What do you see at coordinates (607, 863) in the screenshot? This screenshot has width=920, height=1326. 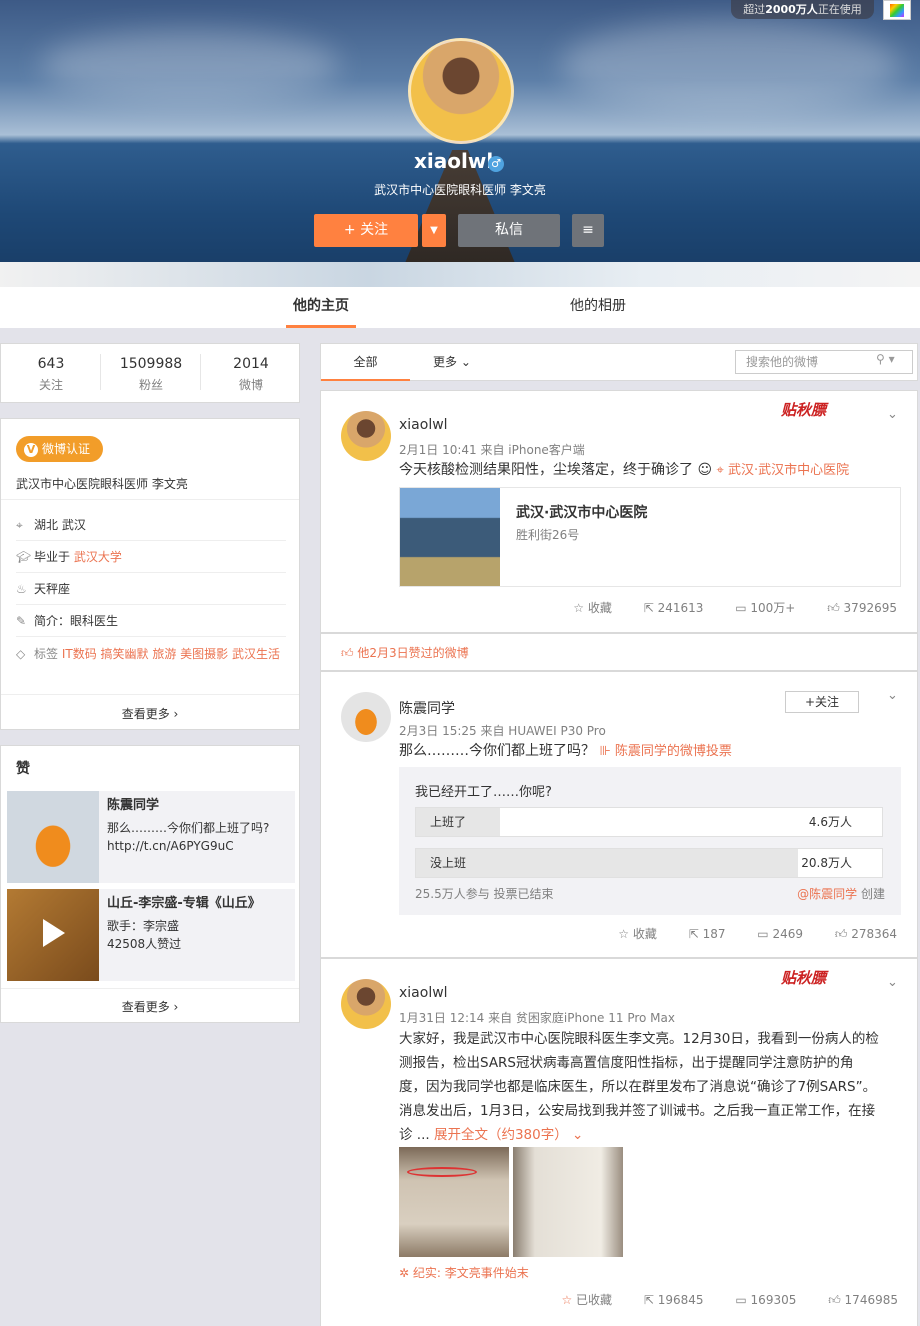 I see `vote-bar` at bounding box center [607, 863].